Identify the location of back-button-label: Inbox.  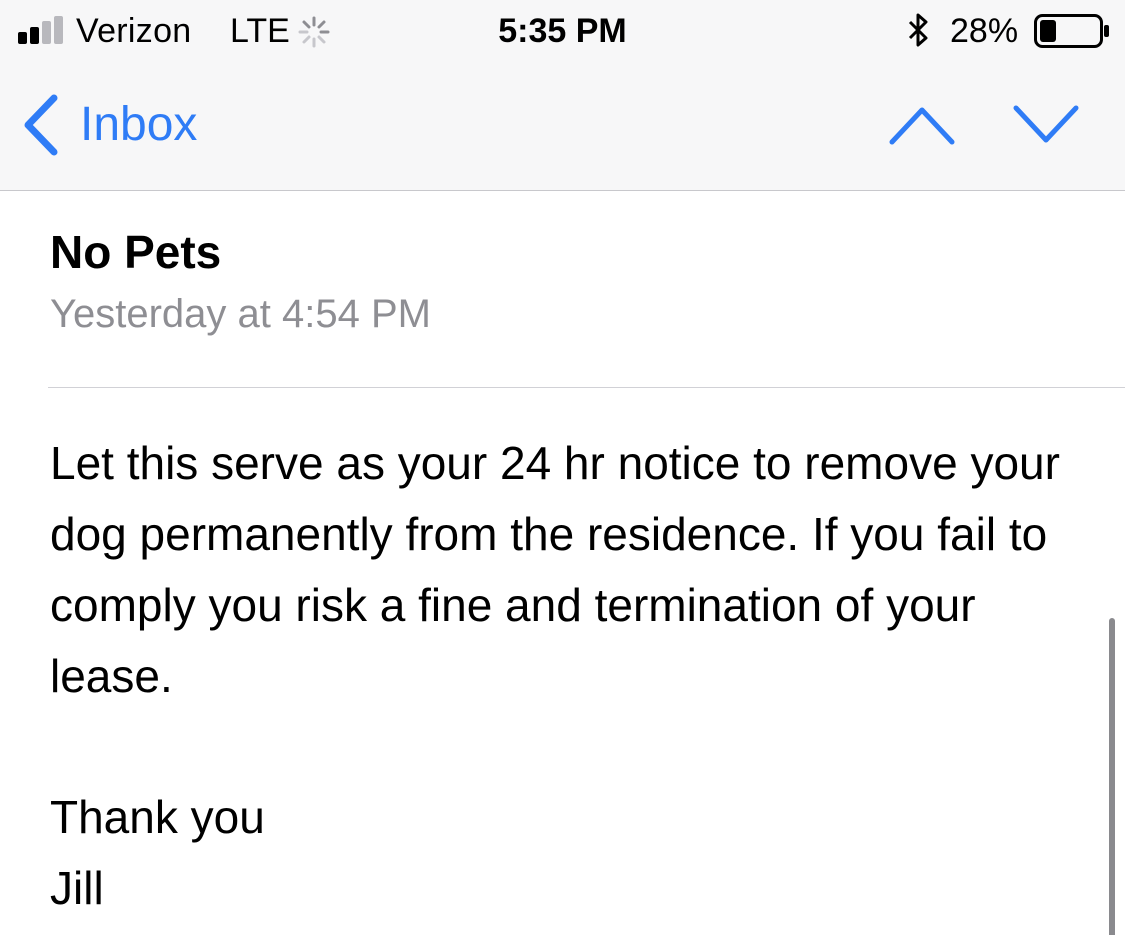
(139, 124).